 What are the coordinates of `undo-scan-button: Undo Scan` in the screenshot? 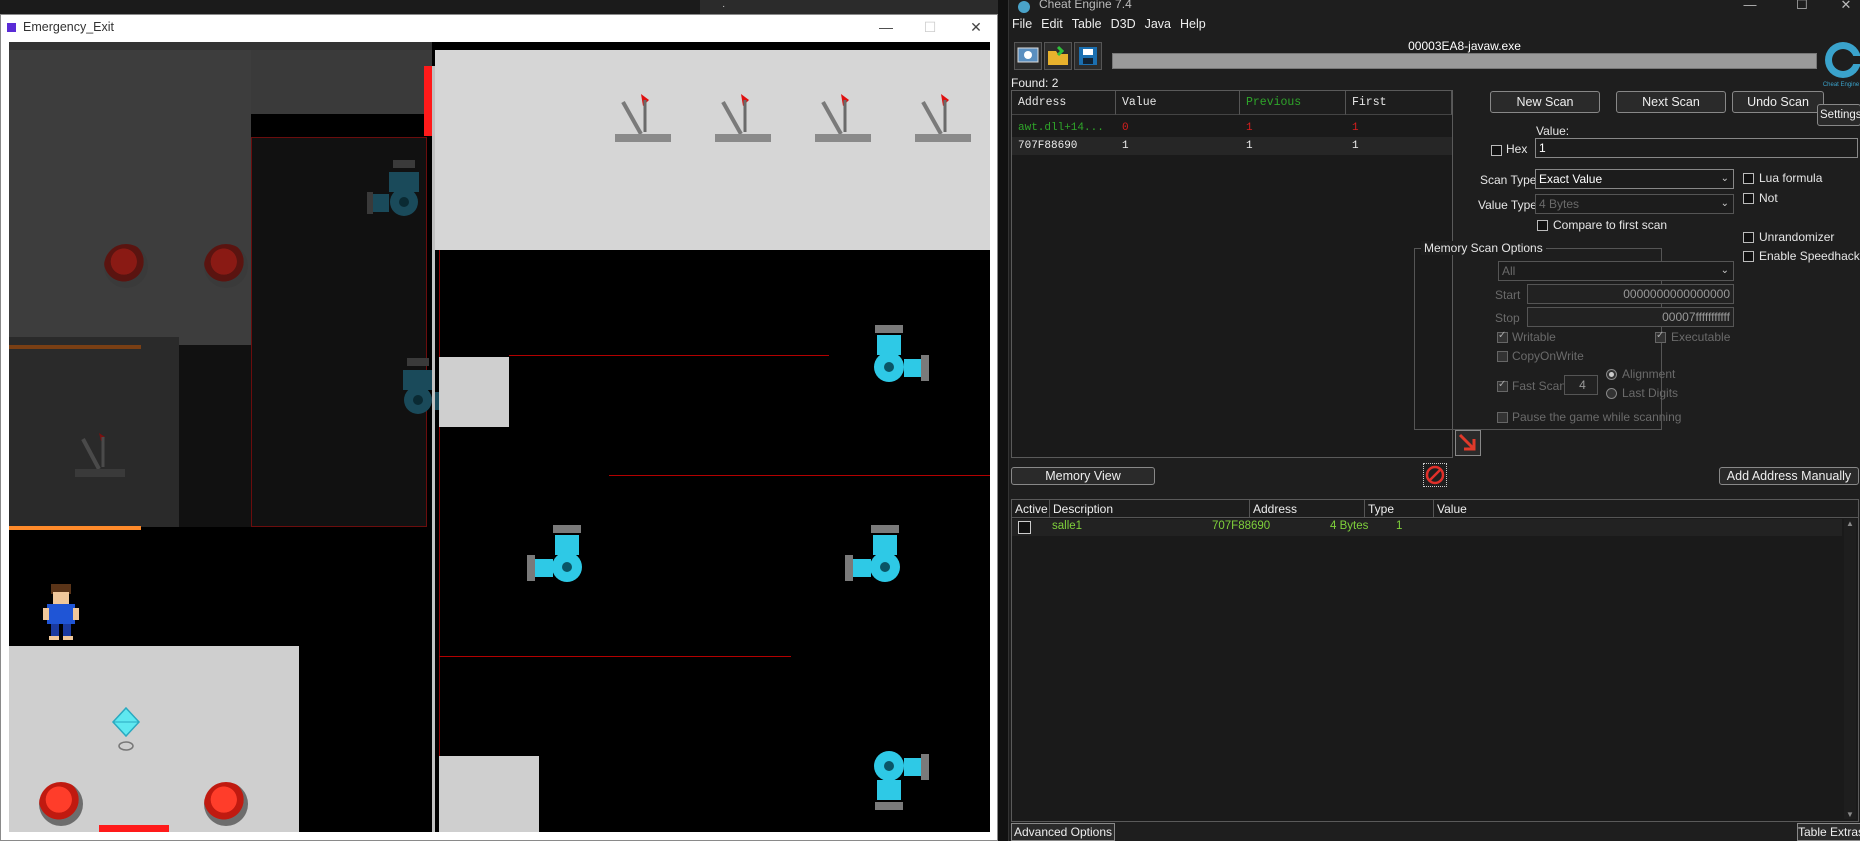 It's located at (1778, 102).